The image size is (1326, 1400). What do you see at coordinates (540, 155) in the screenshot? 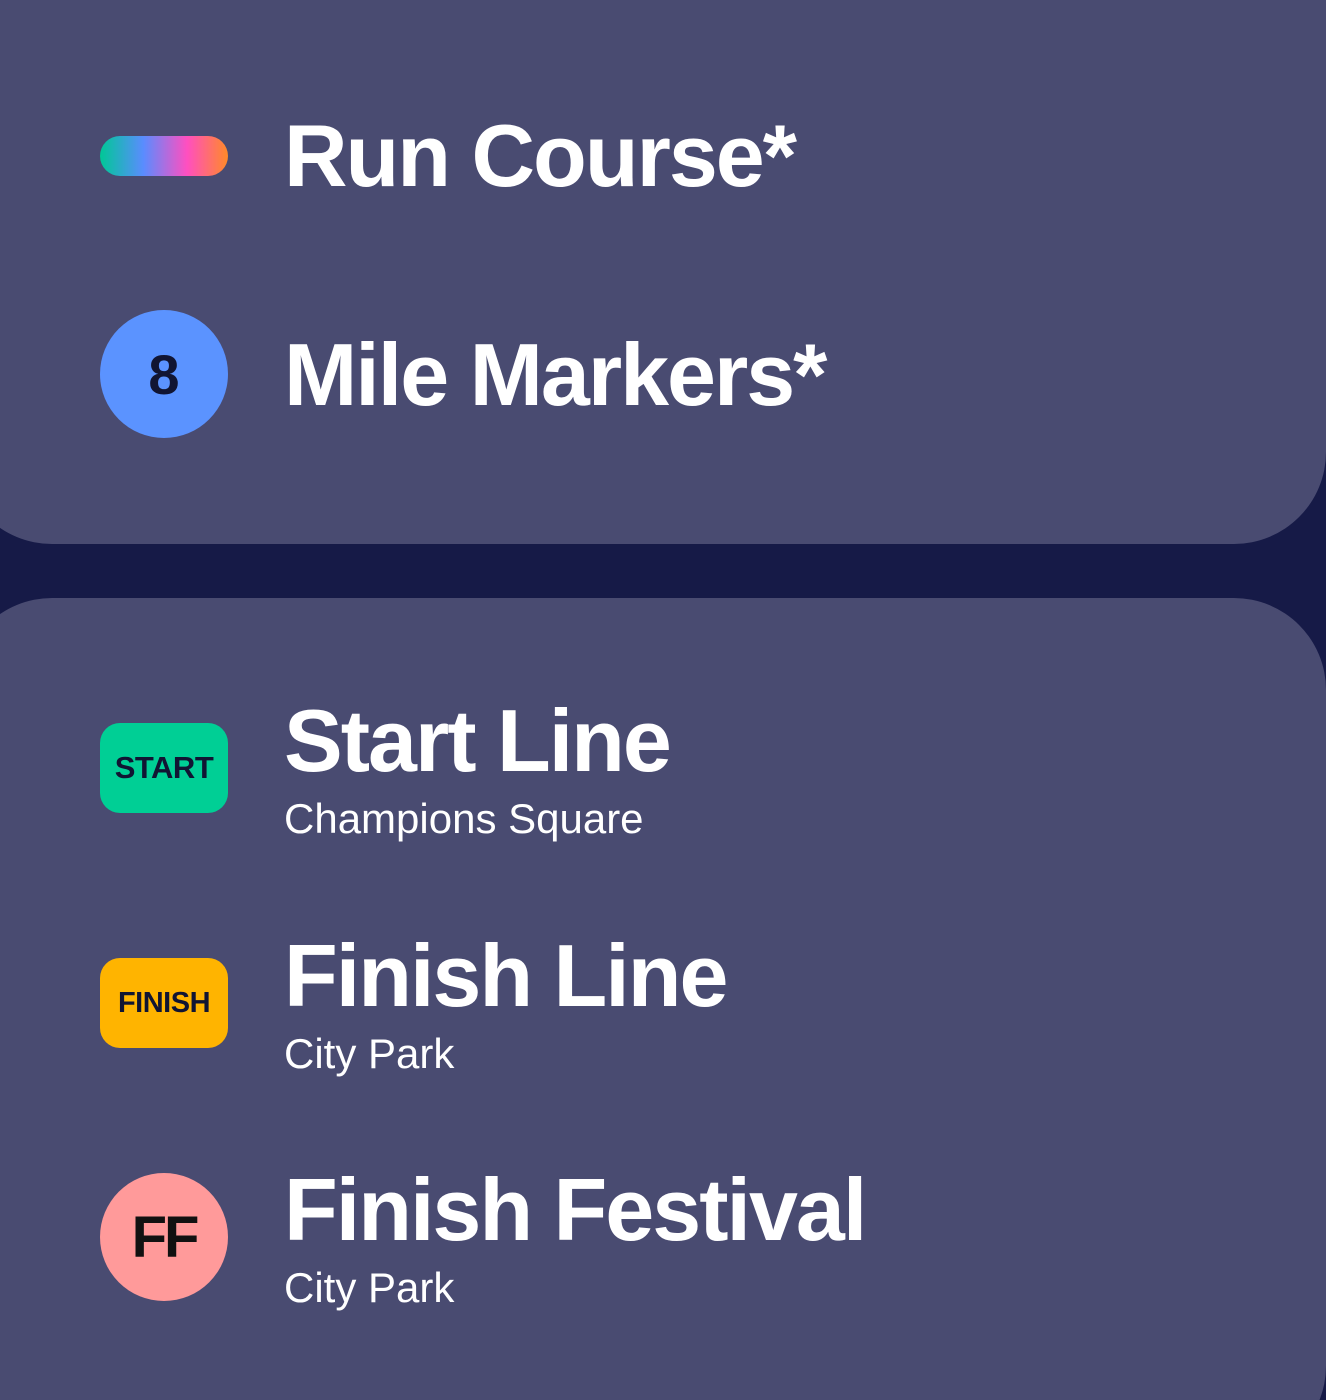
I see `run-course-title: Run Course*` at bounding box center [540, 155].